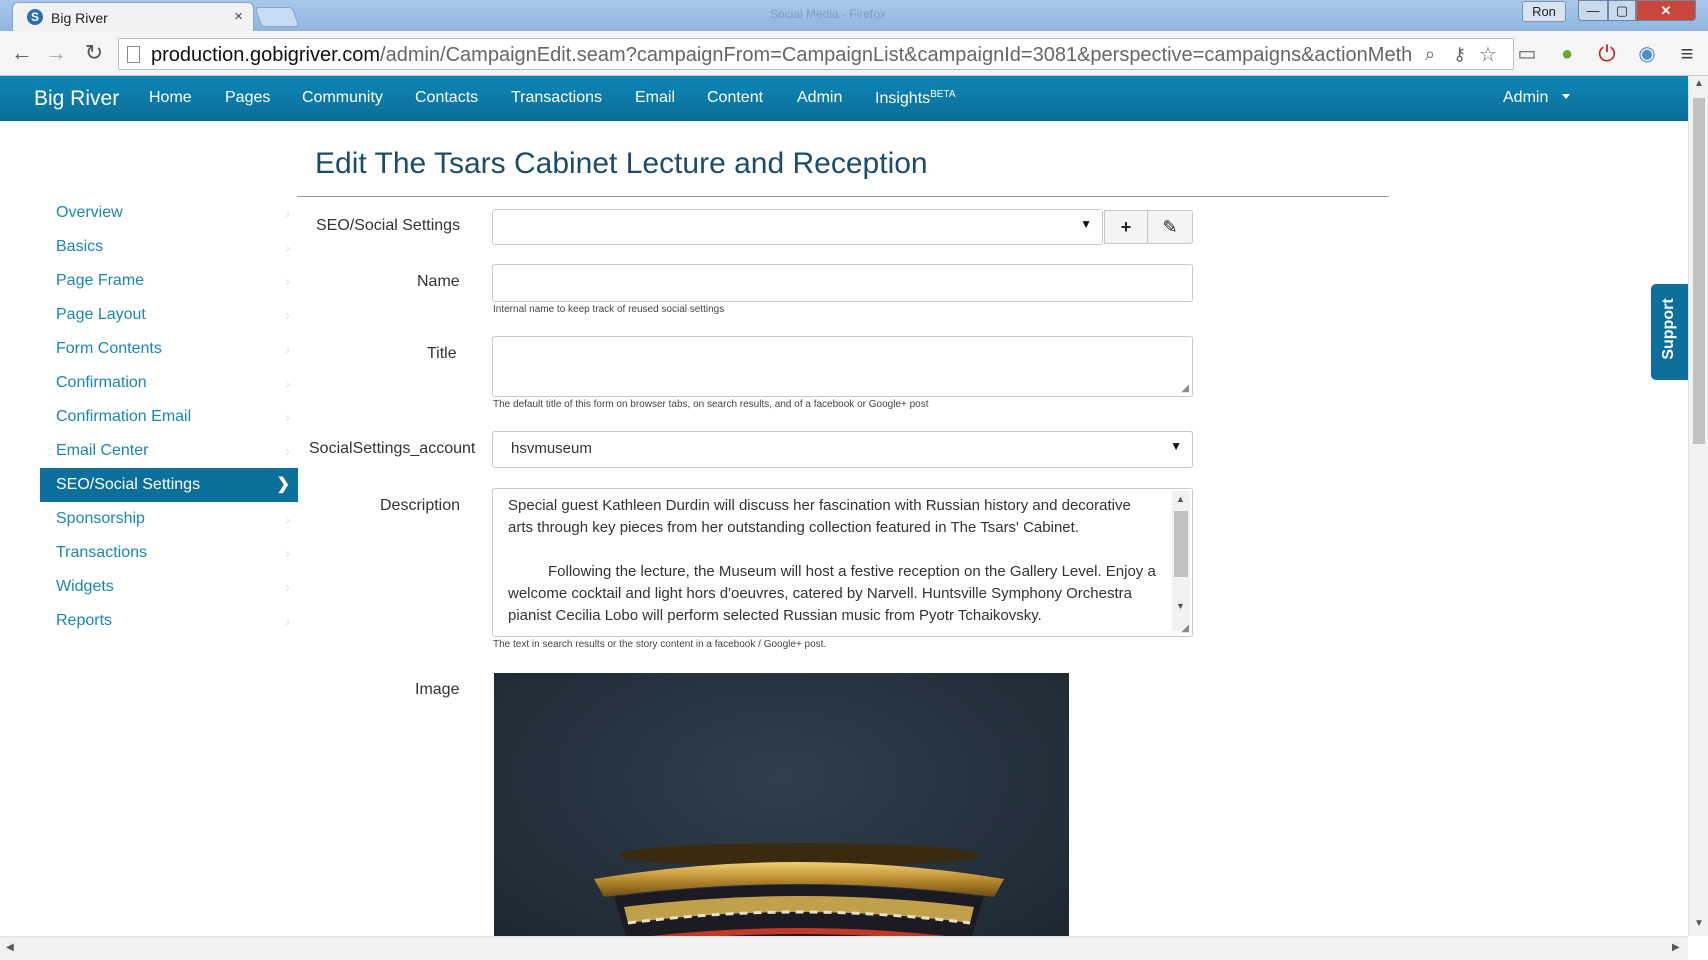  What do you see at coordinates (1176, 446) in the screenshot?
I see `dropdown-arrow-icon: ▼` at bounding box center [1176, 446].